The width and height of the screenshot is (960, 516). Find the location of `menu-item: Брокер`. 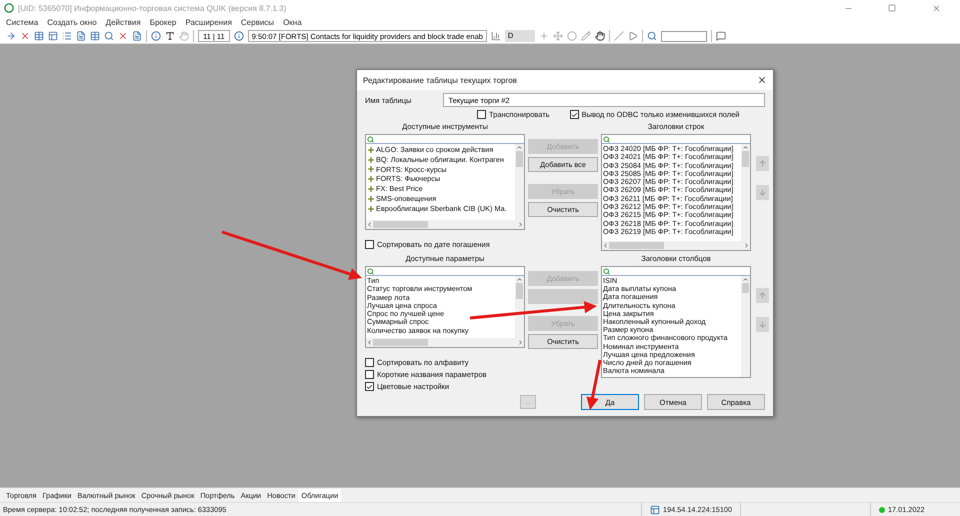

menu-item: Брокер is located at coordinates (163, 22).